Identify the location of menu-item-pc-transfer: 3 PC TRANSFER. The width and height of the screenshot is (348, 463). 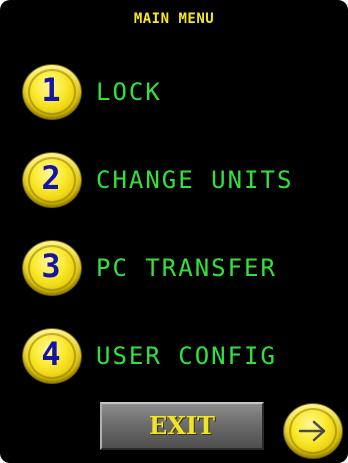
(182, 268).